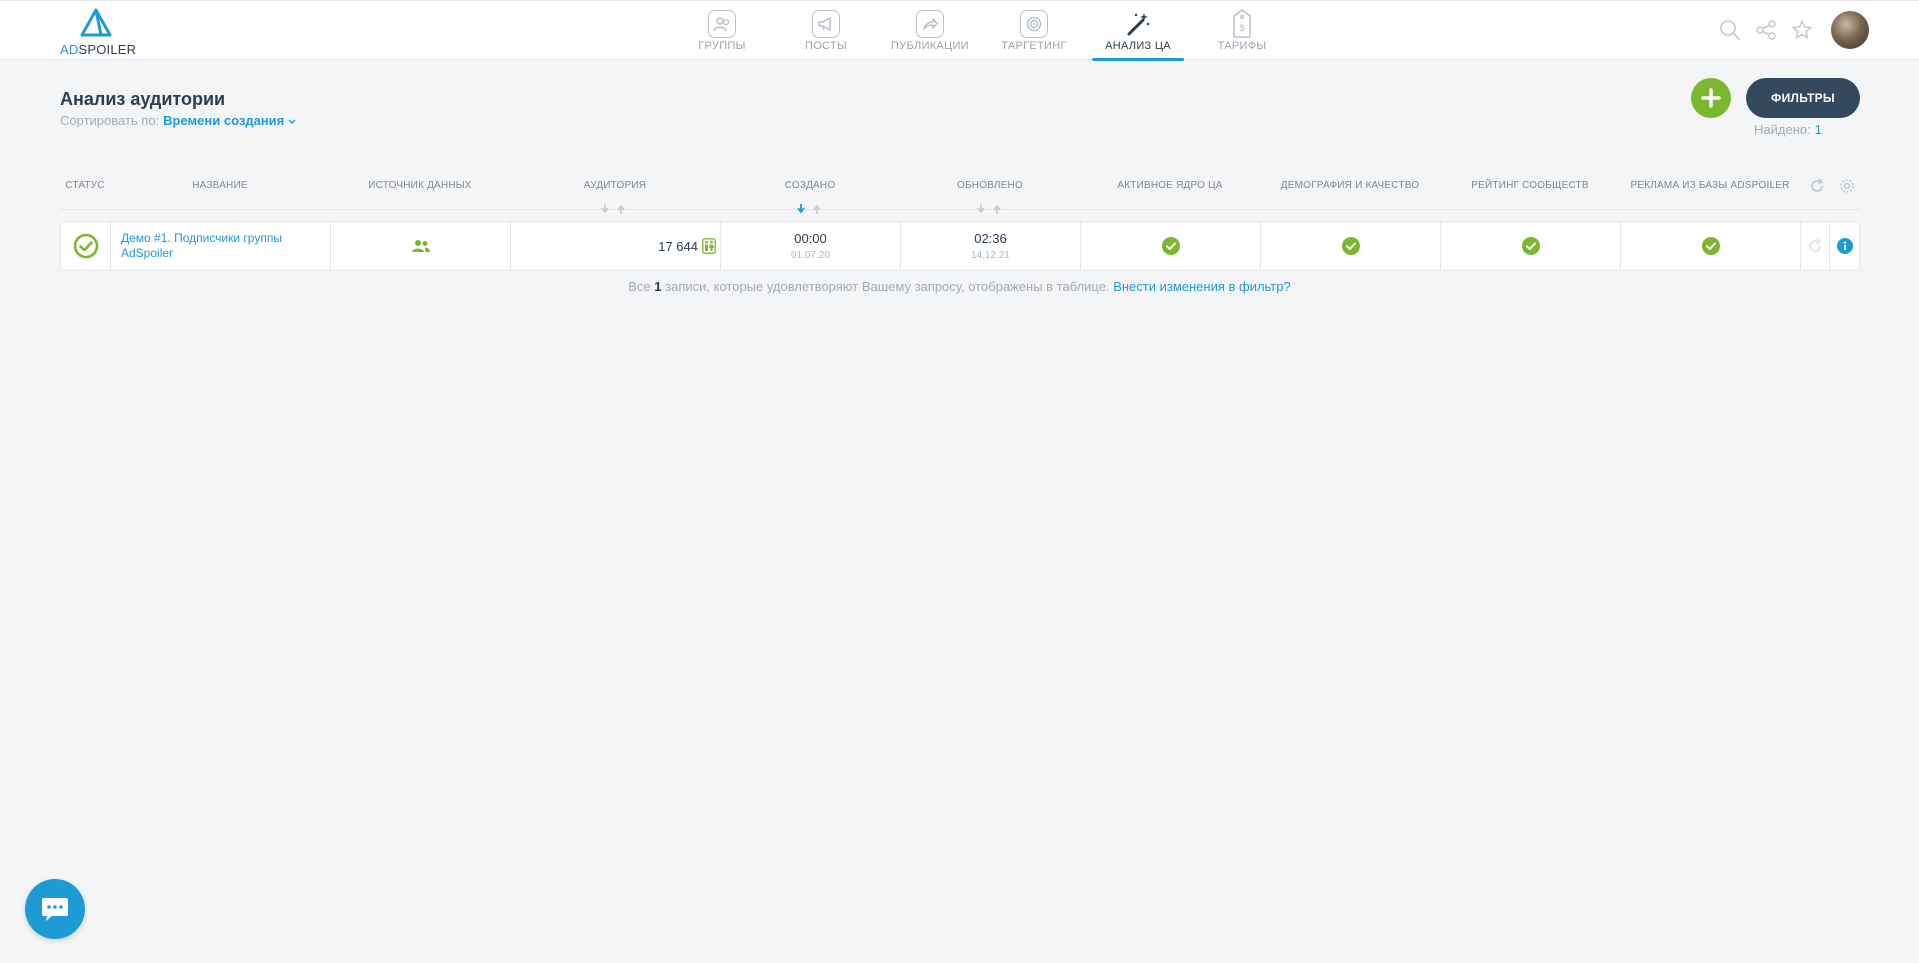 The width and height of the screenshot is (1919, 963). Describe the element at coordinates (990, 185) in the screenshot. I see `header-updated: ОБНОВЛЕНО` at that location.